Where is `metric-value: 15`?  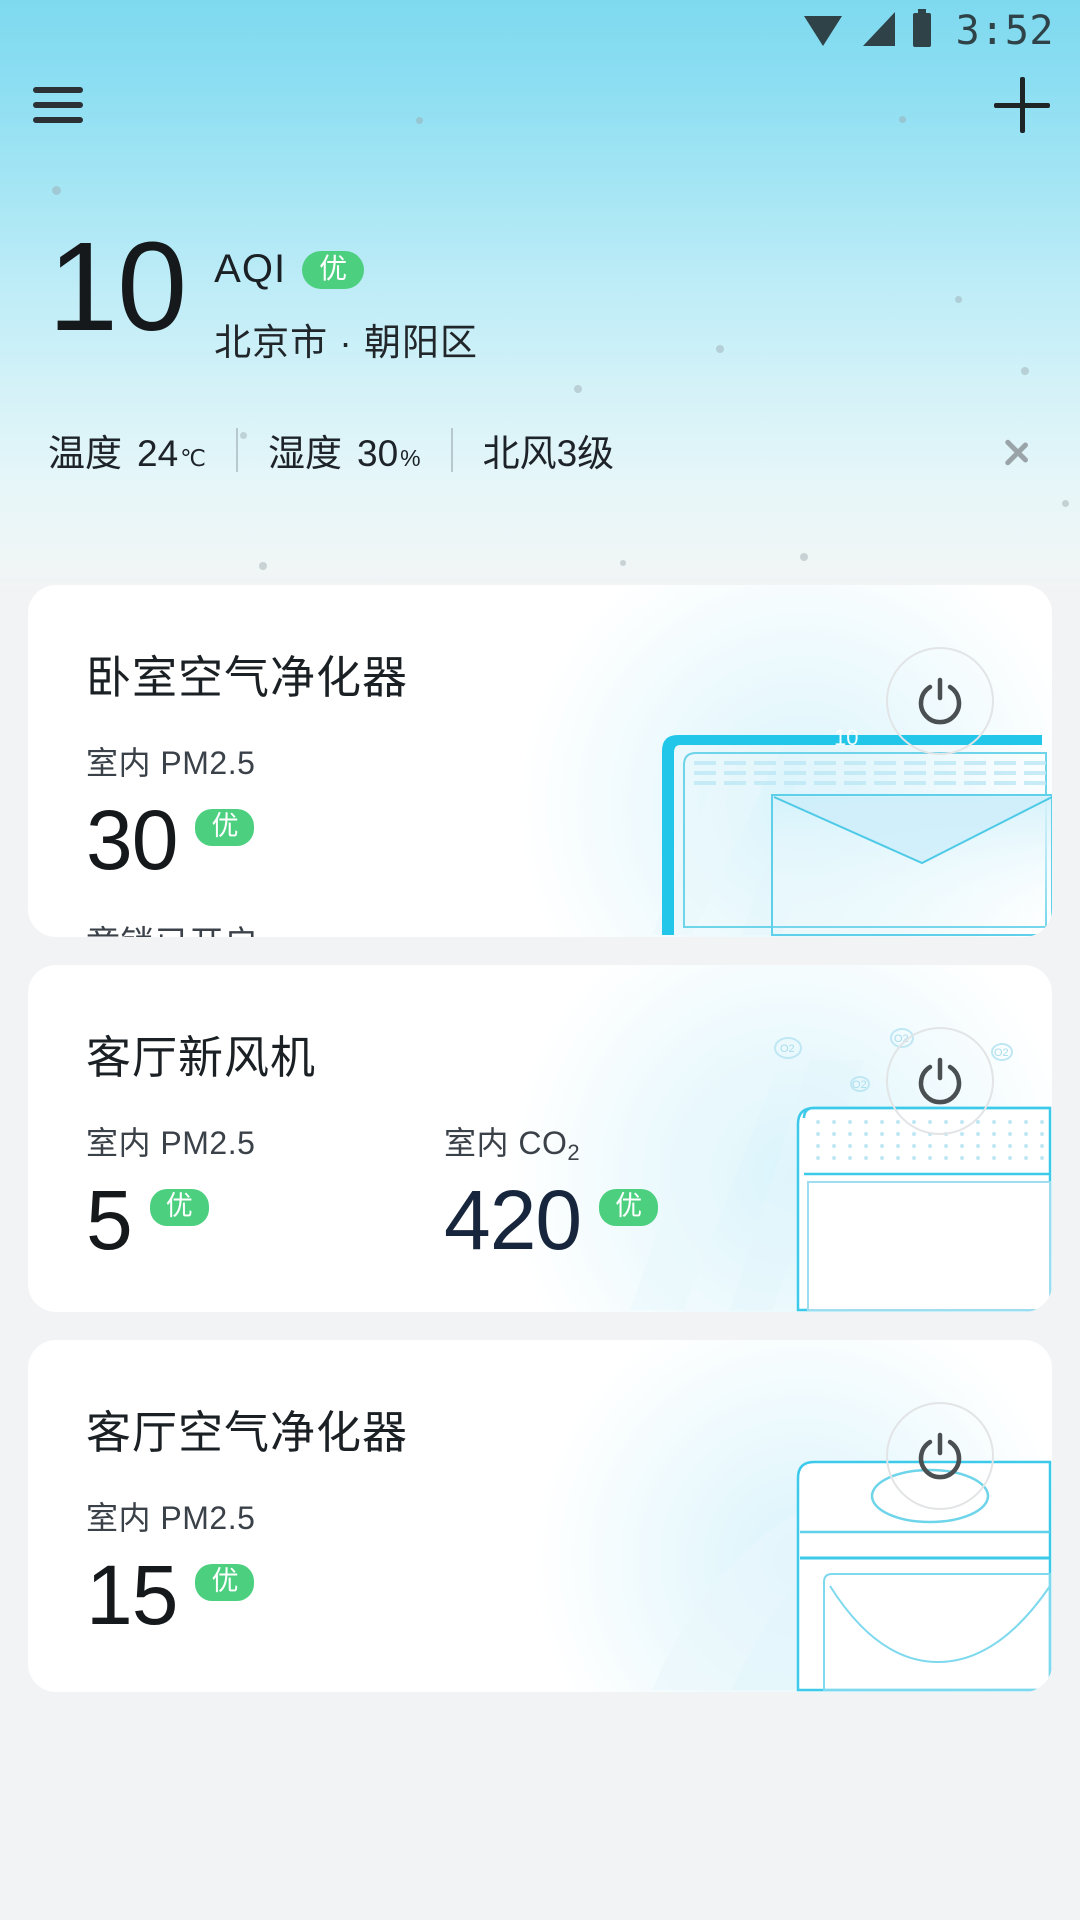
metric-value: 15 is located at coordinates (132, 1595).